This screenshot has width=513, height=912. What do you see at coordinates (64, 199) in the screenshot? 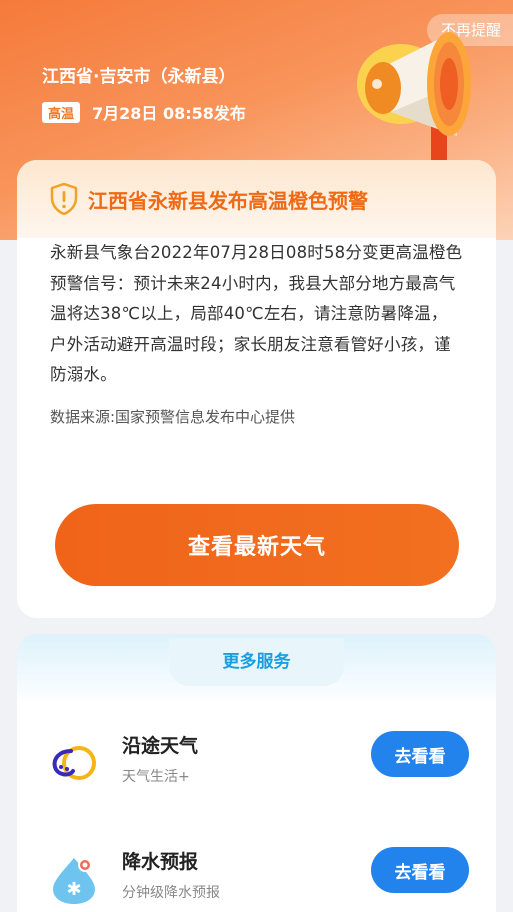
I see `warning-shield-icon` at bounding box center [64, 199].